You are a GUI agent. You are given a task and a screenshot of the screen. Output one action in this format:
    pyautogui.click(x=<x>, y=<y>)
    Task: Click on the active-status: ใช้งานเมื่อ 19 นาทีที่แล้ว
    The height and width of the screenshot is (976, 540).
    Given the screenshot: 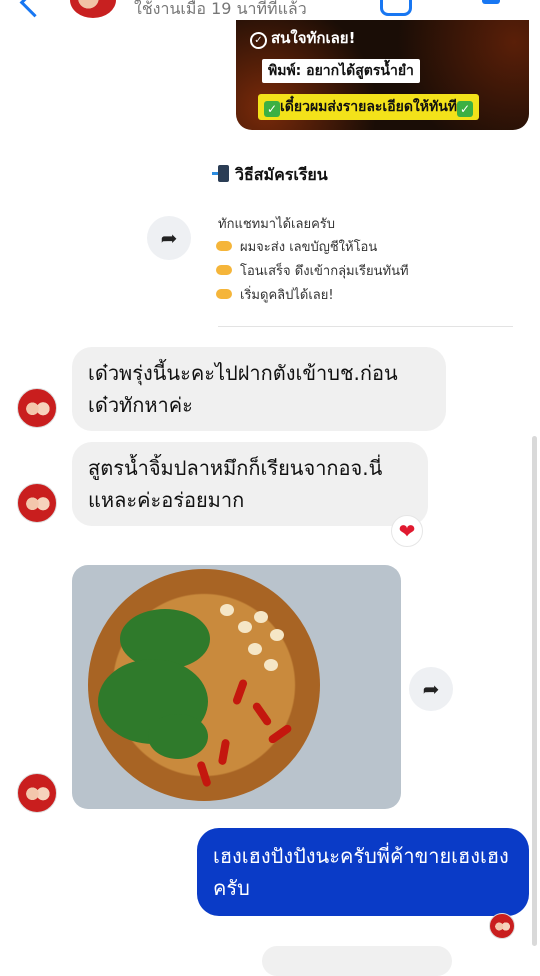 What is the action you would take?
    pyautogui.click(x=220, y=9)
    